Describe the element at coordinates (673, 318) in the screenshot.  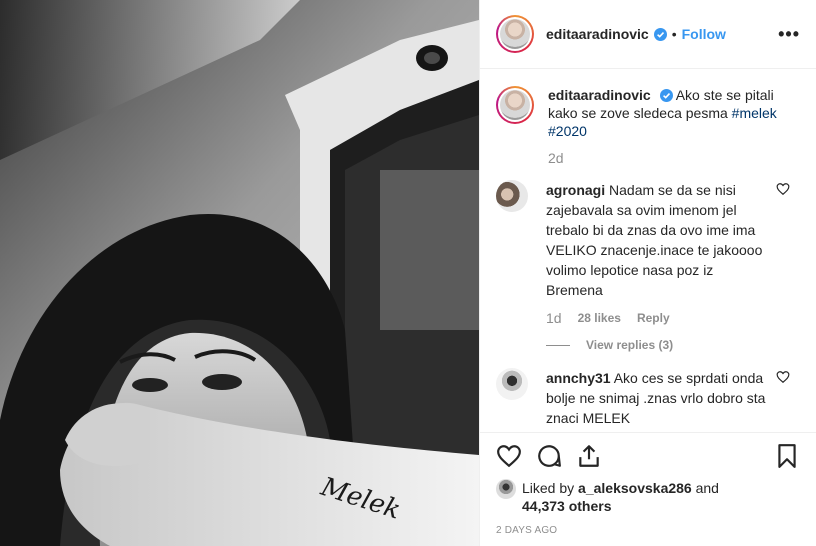
I see `comment-meta: 1d 28 likes Reply` at that location.